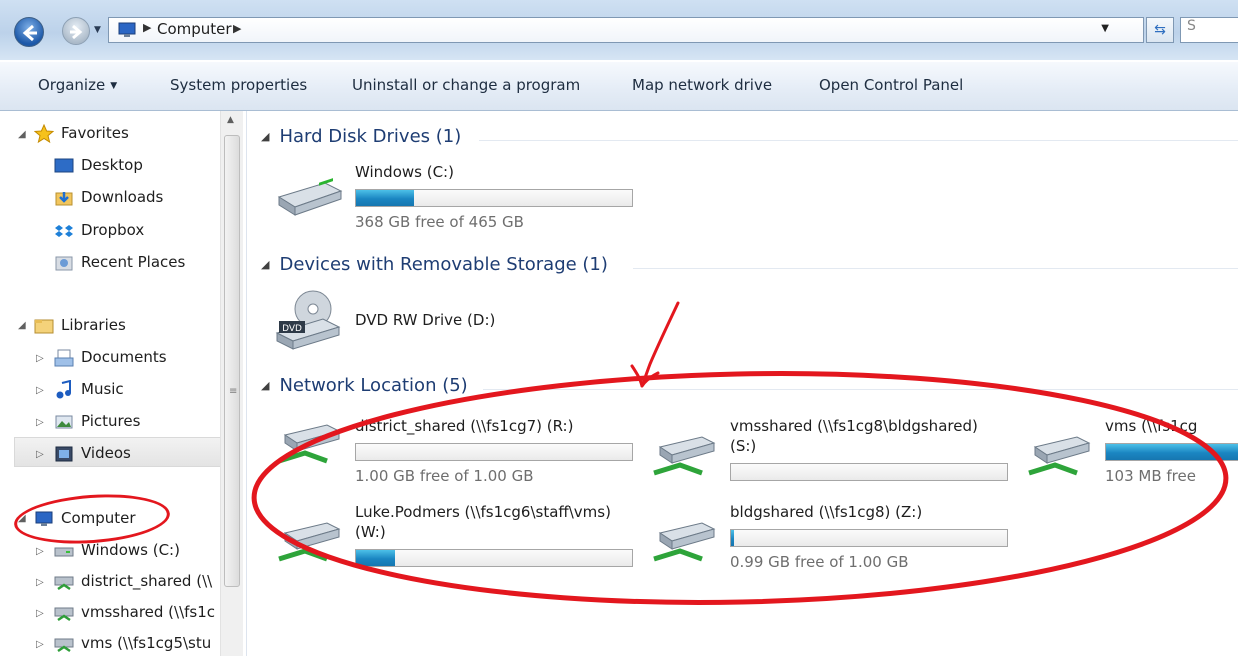 The height and width of the screenshot is (658, 1238). Describe the element at coordinates (194, 29) in the screenshot. I see `breadcrumb-computer: Computer` at that location.